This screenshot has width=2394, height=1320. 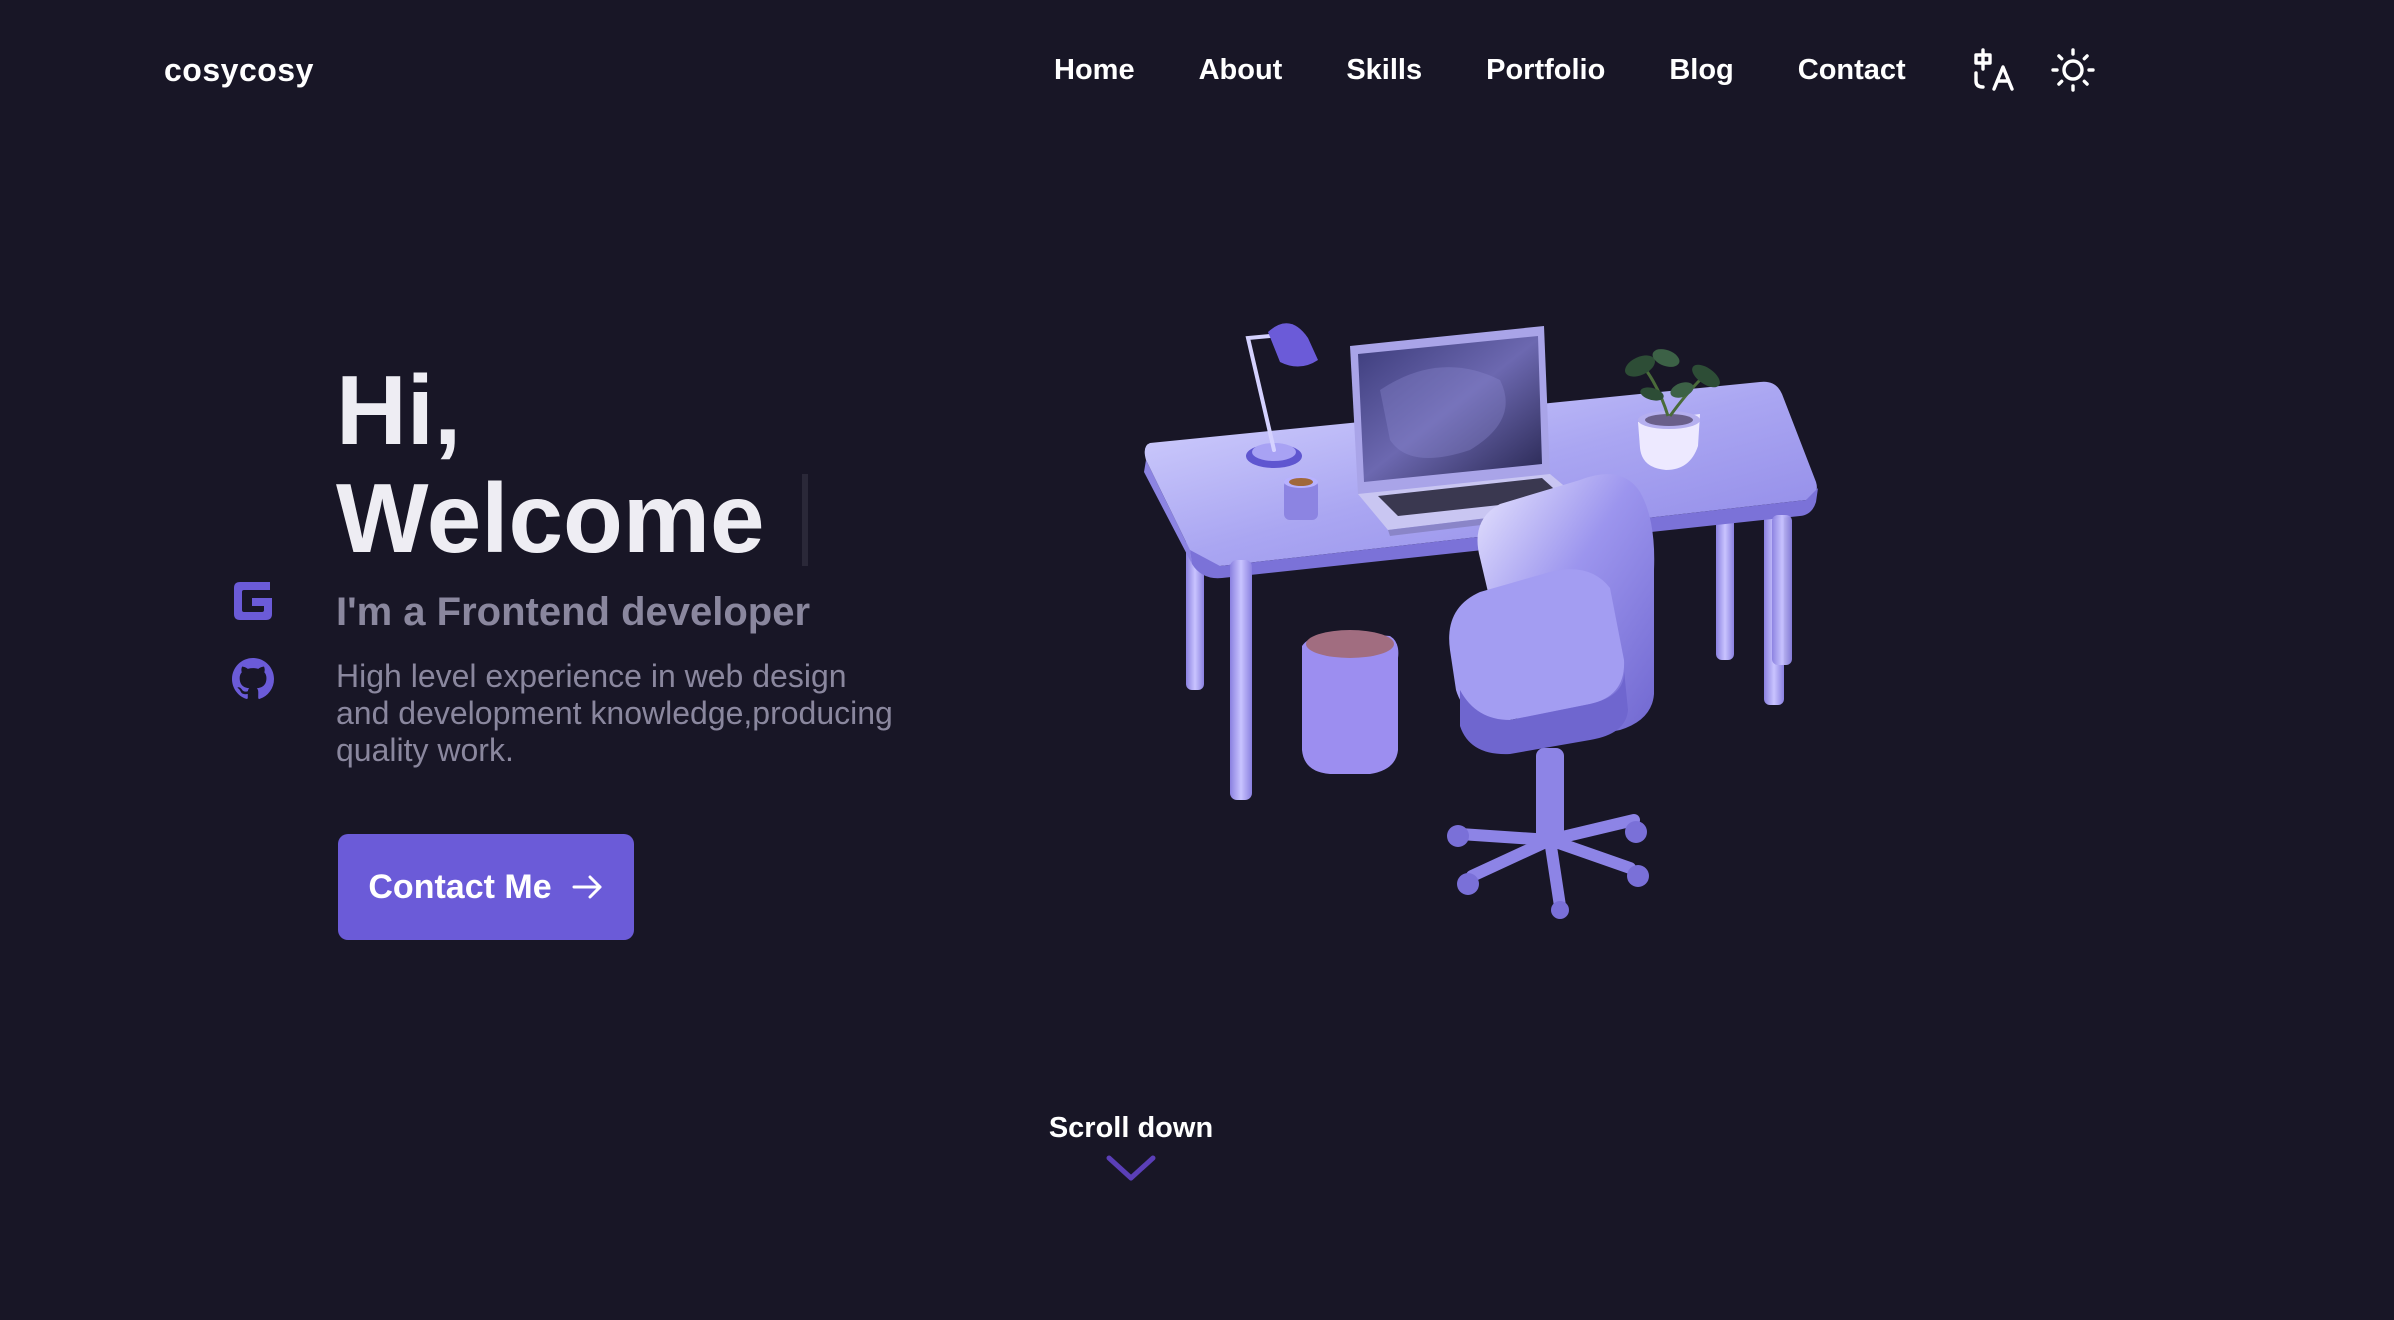 What do you see at coordinates (1241, 70) in the screenshot?
I see `nav-about: About` at bounding box center [1241, 70].